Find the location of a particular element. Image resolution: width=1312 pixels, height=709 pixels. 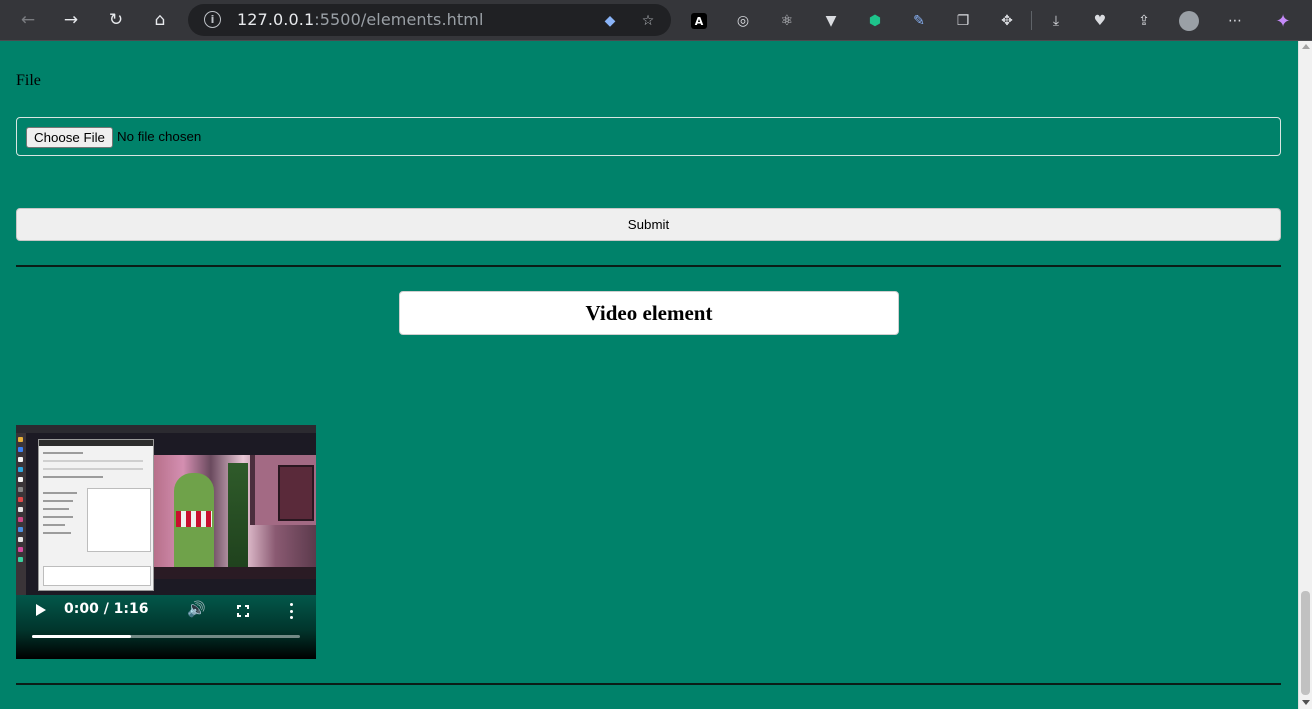

scrollbar-thumb is located at coordinates (1305, 643).